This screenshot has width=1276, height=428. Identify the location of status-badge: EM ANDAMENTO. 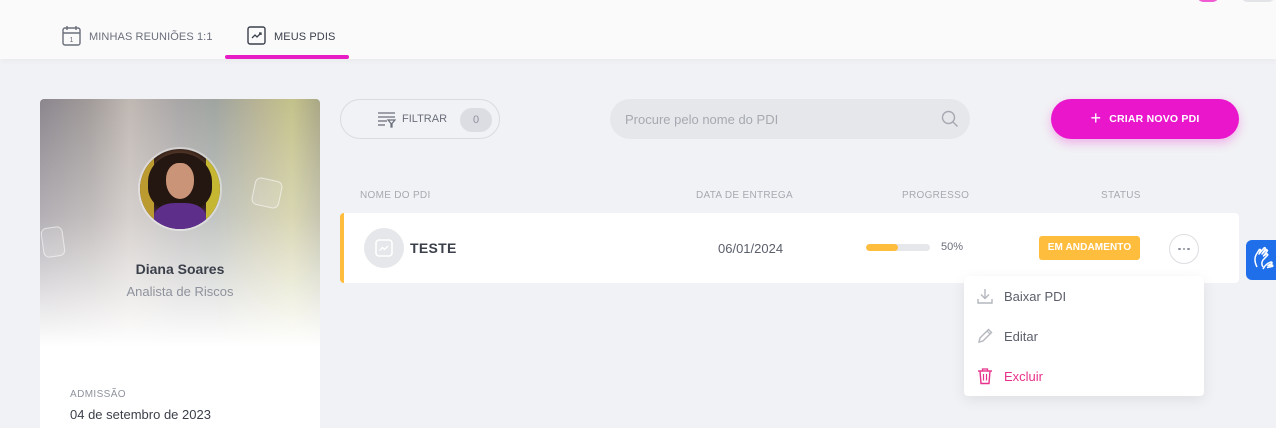
(1089, 248).